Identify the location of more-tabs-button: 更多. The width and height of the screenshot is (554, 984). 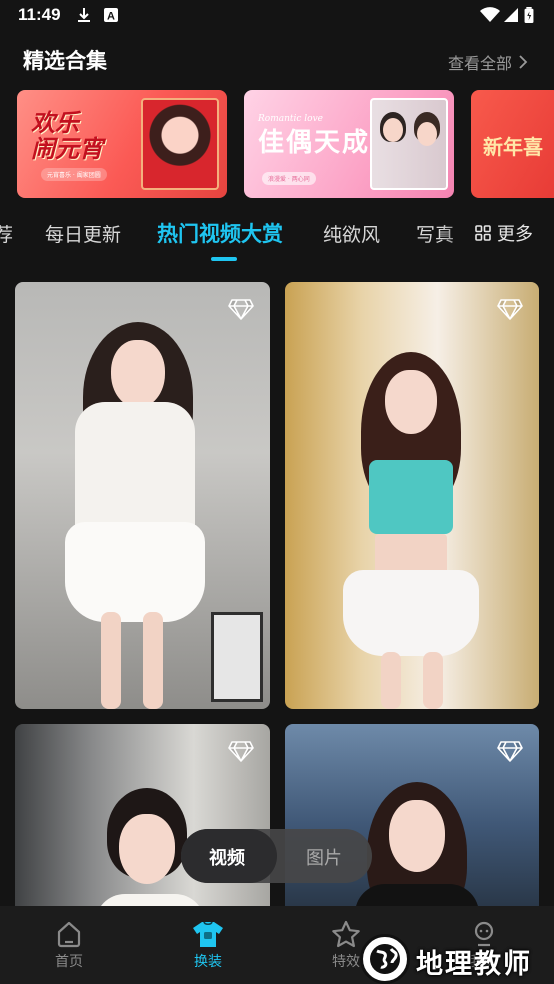
(504, 233).